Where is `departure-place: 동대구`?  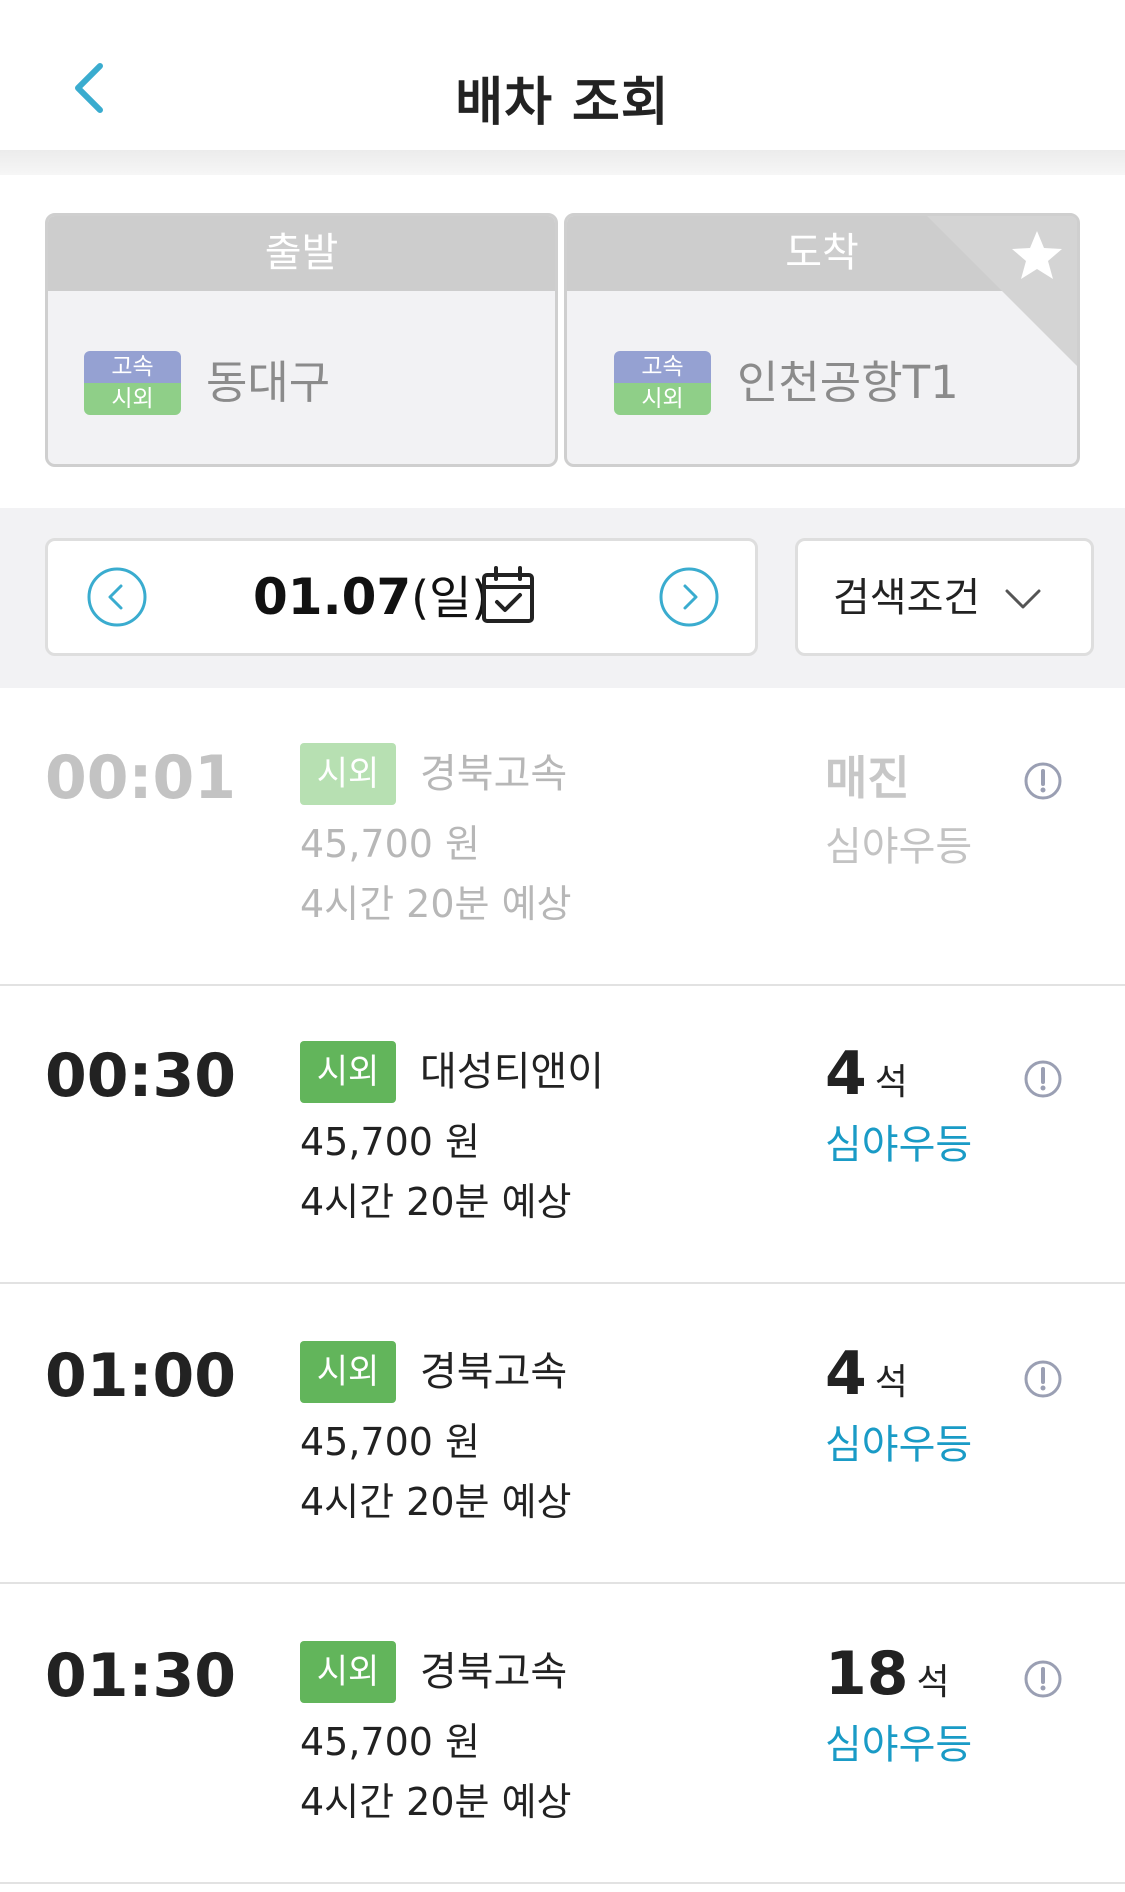
departure-place: 동대구 is located at coordinates (268, 382).